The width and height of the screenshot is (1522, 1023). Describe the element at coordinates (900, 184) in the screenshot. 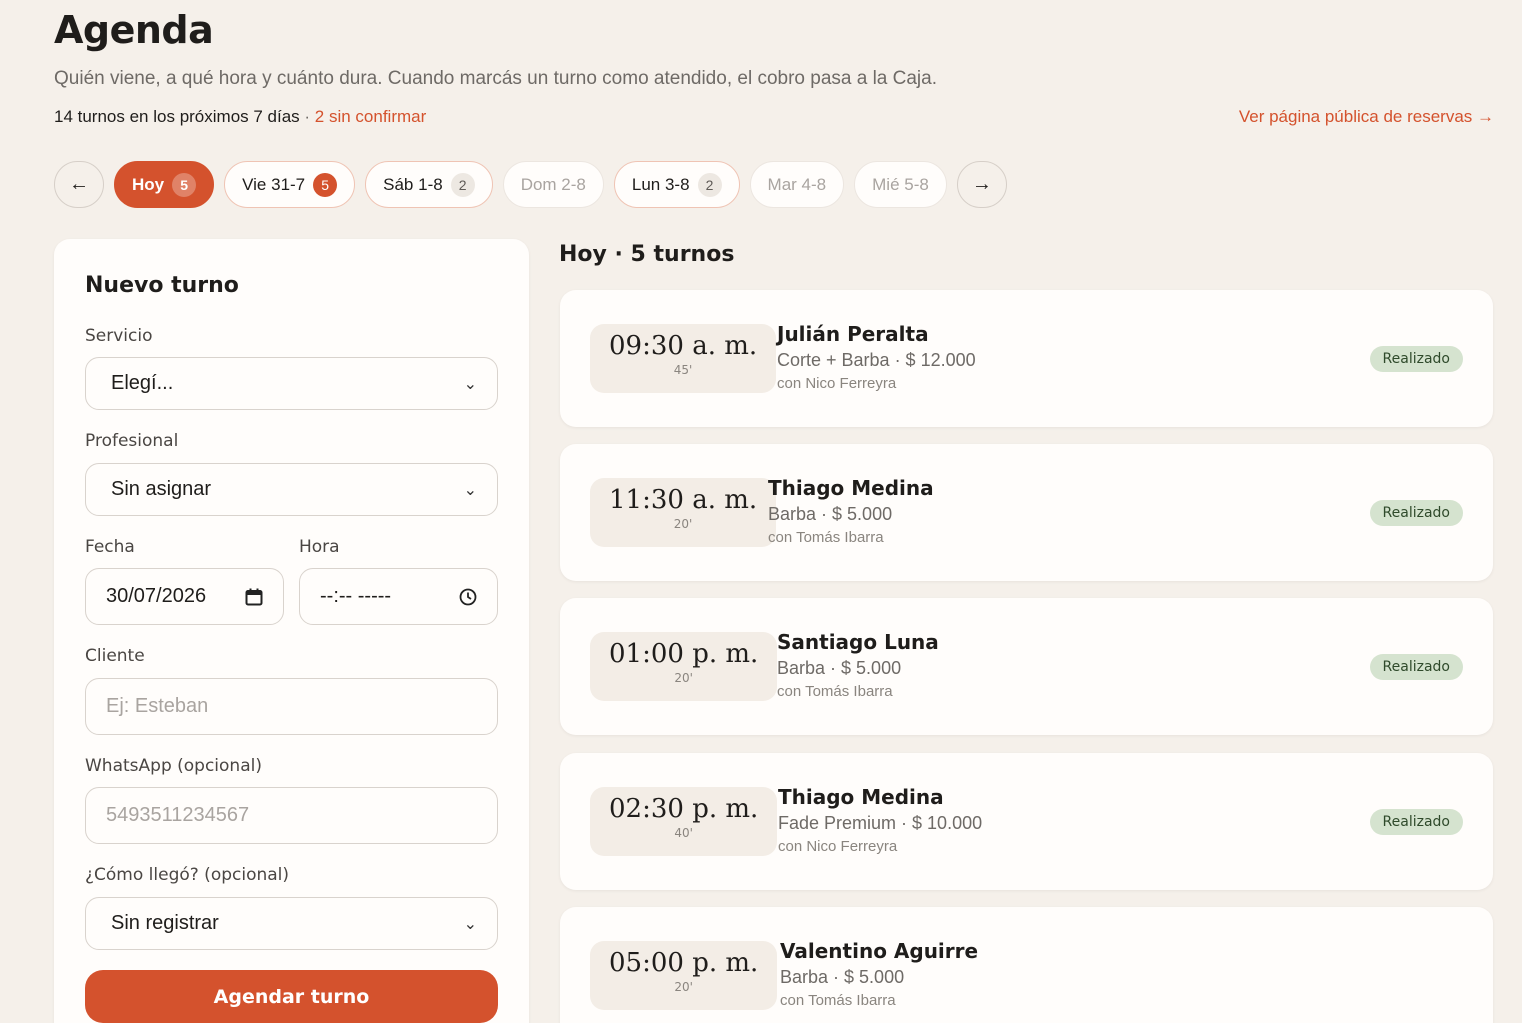

I see `day-tab-mie-5-8: Mié 5-8` at that location.